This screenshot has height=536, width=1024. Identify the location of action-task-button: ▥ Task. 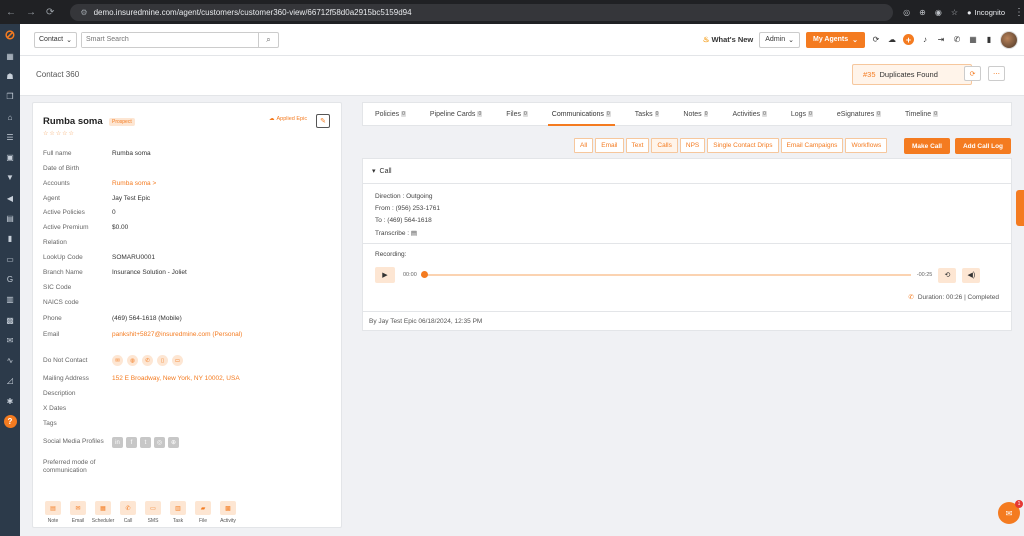
(178, 512).